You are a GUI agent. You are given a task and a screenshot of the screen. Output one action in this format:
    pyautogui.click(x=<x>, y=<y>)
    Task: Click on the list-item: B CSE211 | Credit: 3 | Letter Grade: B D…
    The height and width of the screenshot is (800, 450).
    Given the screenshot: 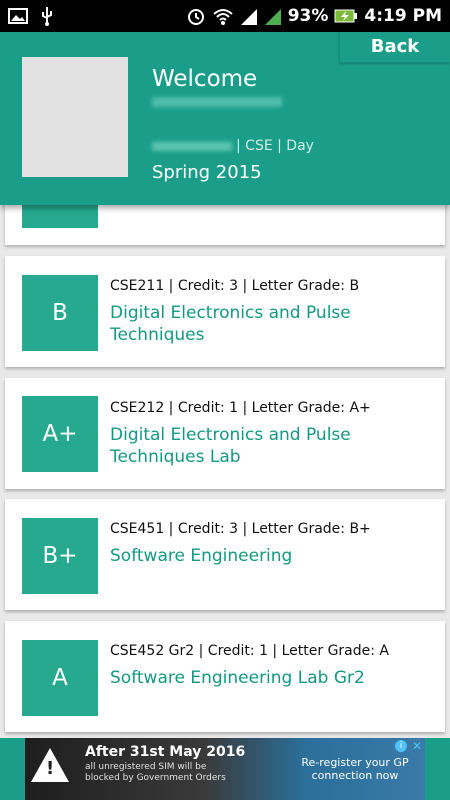 What is the action you would take?
    pyautogui.click(x=225, y=311)
    